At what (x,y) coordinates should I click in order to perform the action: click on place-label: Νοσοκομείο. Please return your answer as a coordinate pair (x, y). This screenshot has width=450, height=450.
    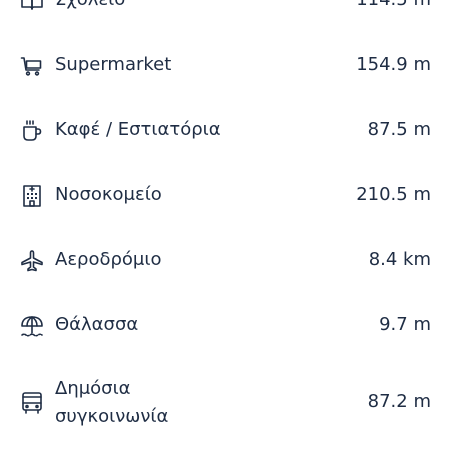
    Looking at the image, I should click on (108, 194).